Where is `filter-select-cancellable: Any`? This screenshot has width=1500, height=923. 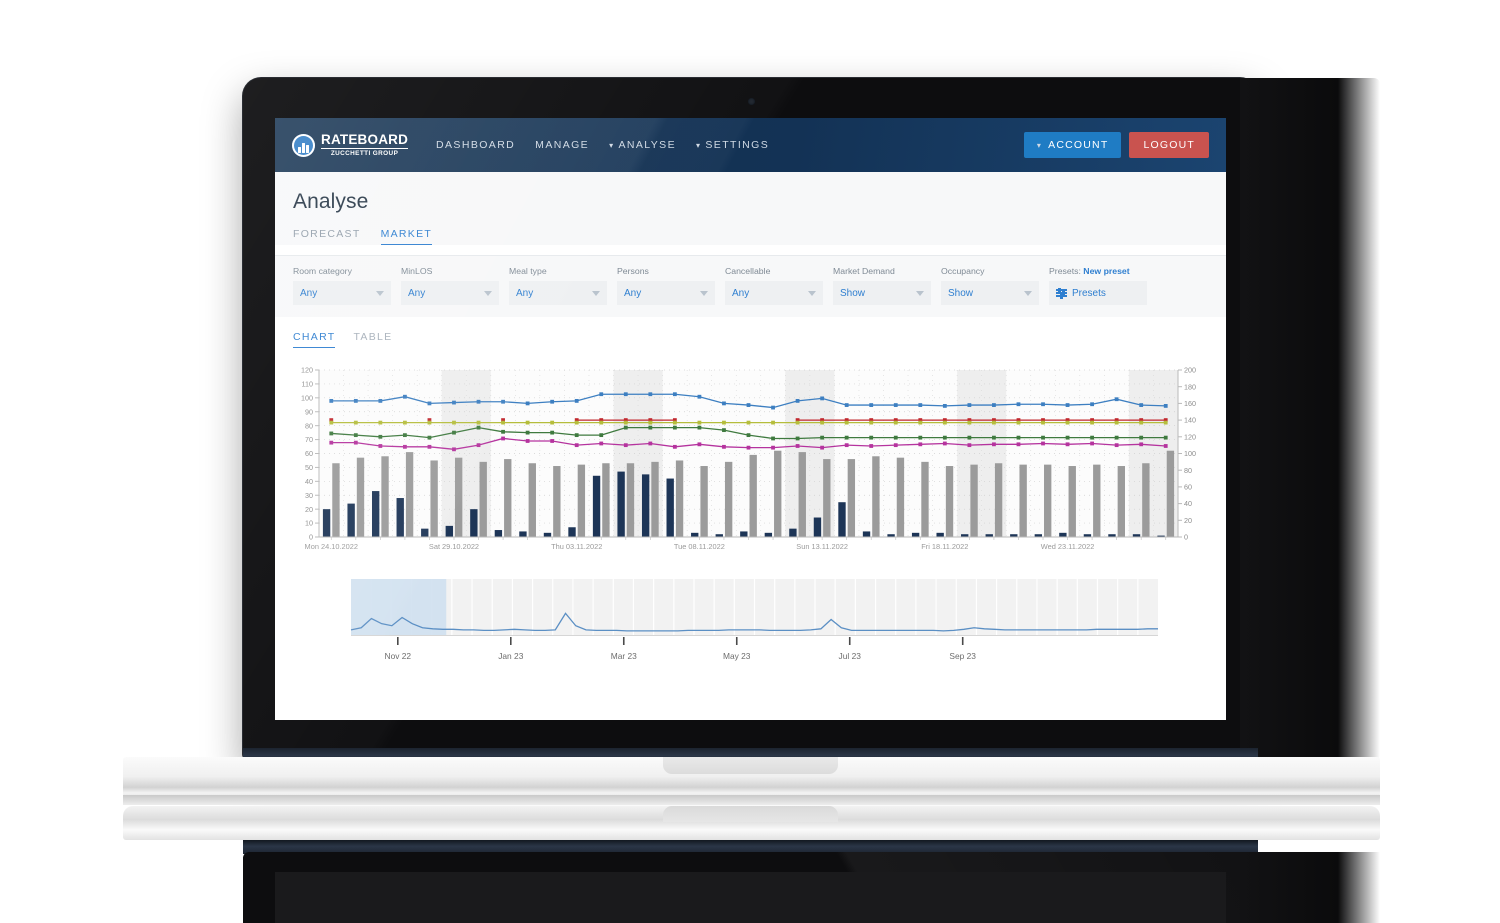
filter-select-cancellable: Any is located at coordinates (774, 293).